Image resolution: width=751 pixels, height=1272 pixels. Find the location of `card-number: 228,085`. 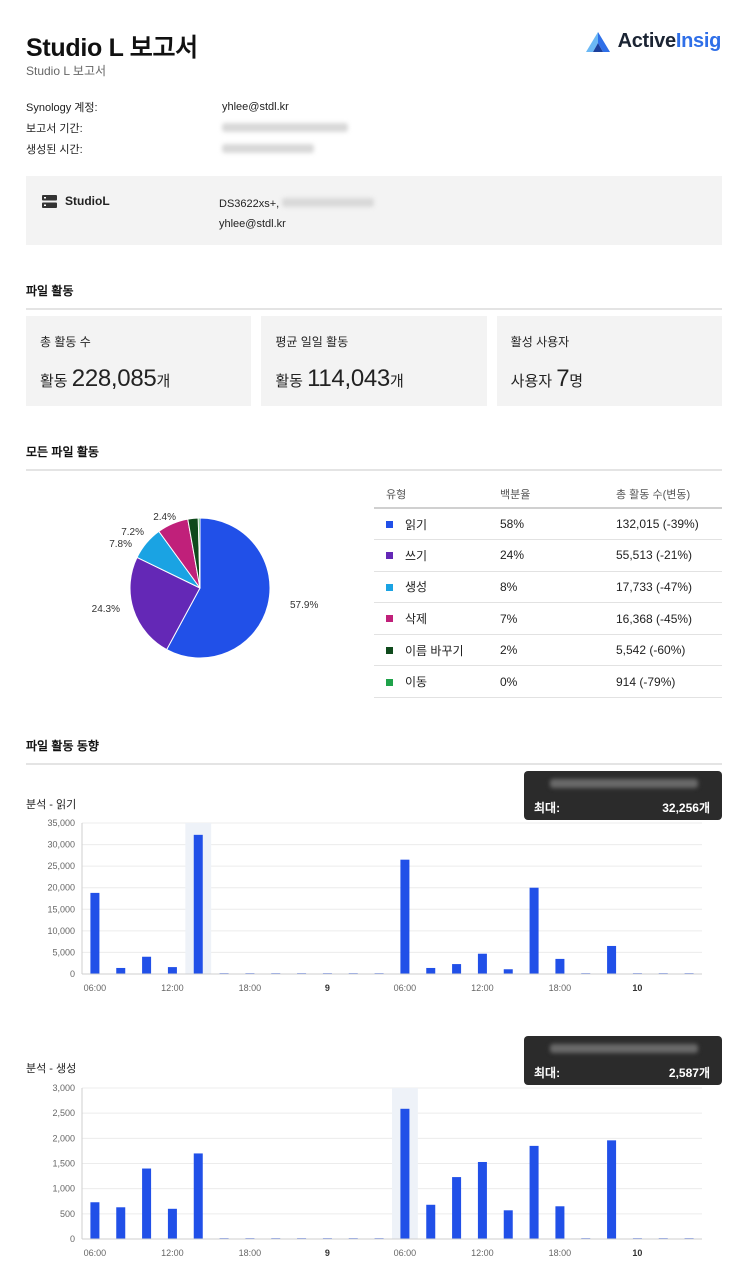

card-number: 228,085 is located at coordinates (114, 378).